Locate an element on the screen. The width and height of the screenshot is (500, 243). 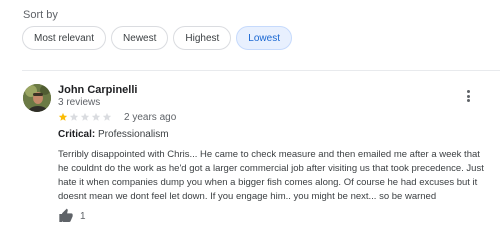
avatar is located at coordinates (37, 98).